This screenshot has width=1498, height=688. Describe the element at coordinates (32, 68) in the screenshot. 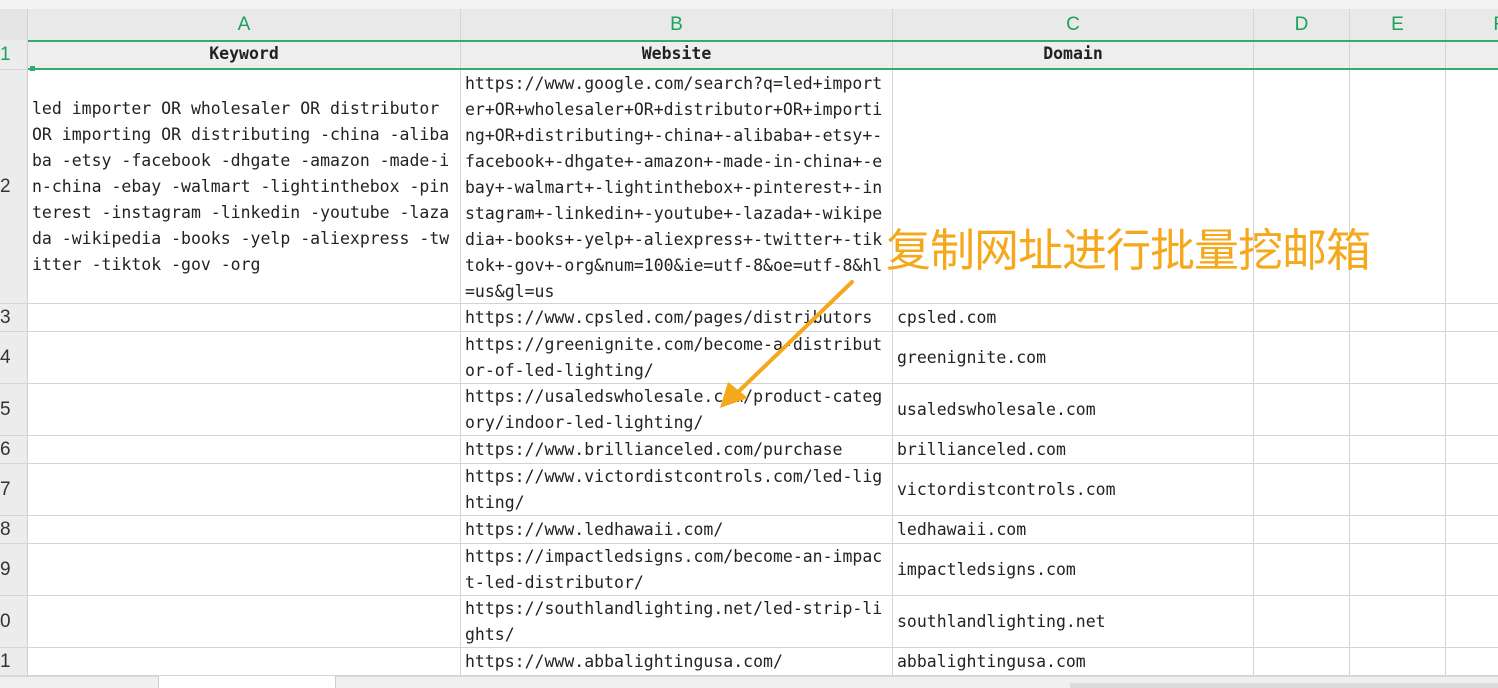

I see `fill-handle` at that location.